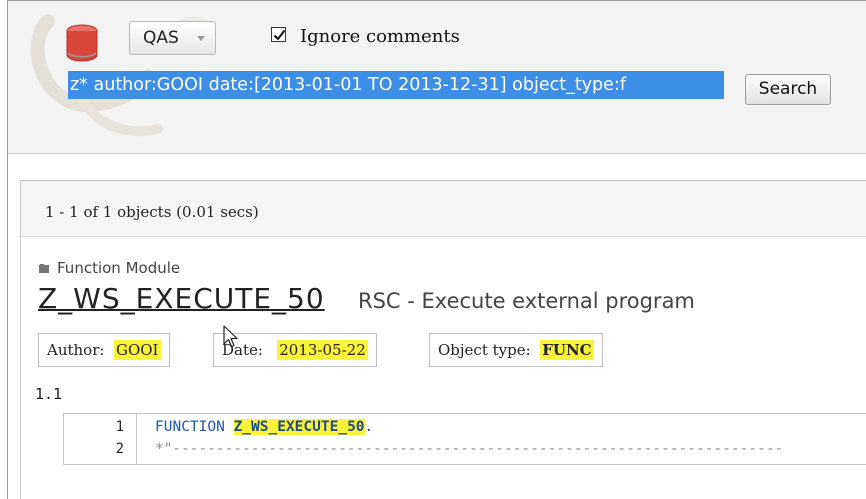 This screenshot has height=499, width=866. I want to click on mouse-pointer-icon, so click(230, 336).